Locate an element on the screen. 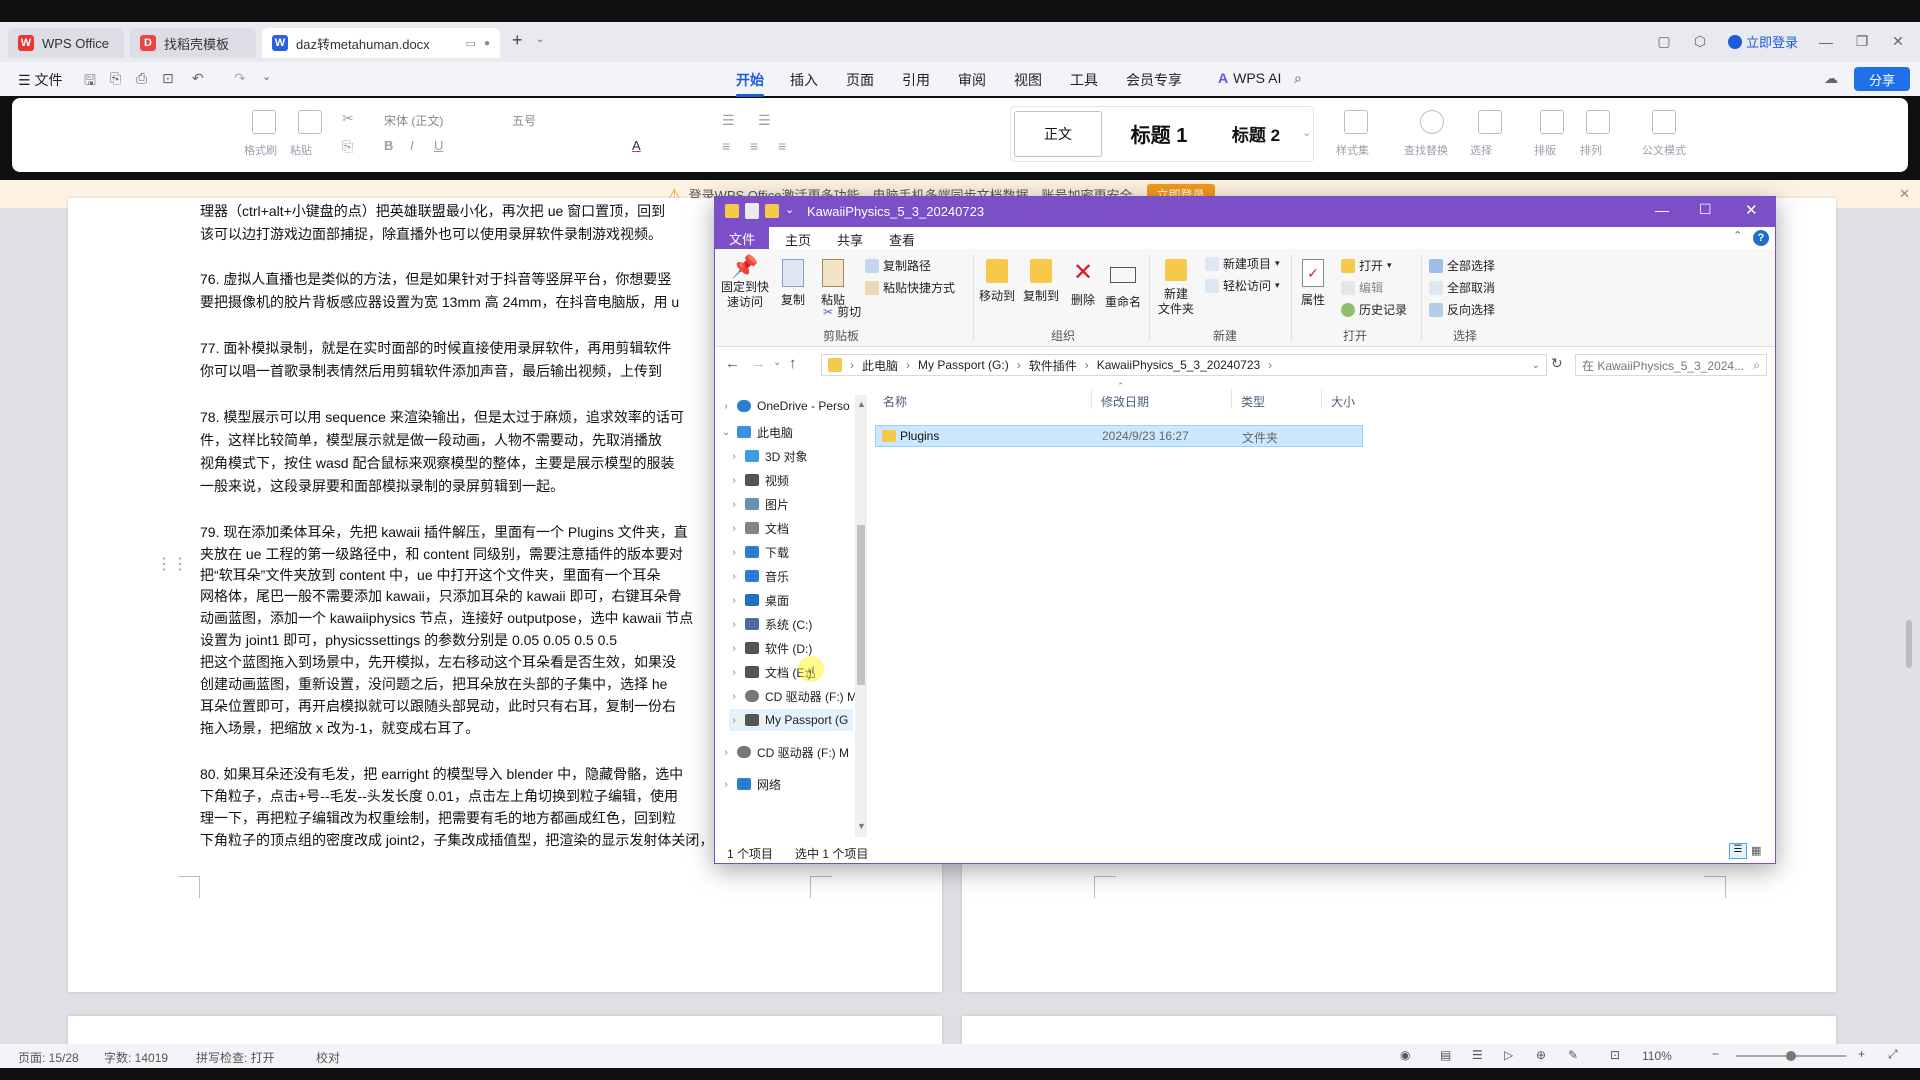  align-center-icon: ≡ is located at coordinates (754, 146).